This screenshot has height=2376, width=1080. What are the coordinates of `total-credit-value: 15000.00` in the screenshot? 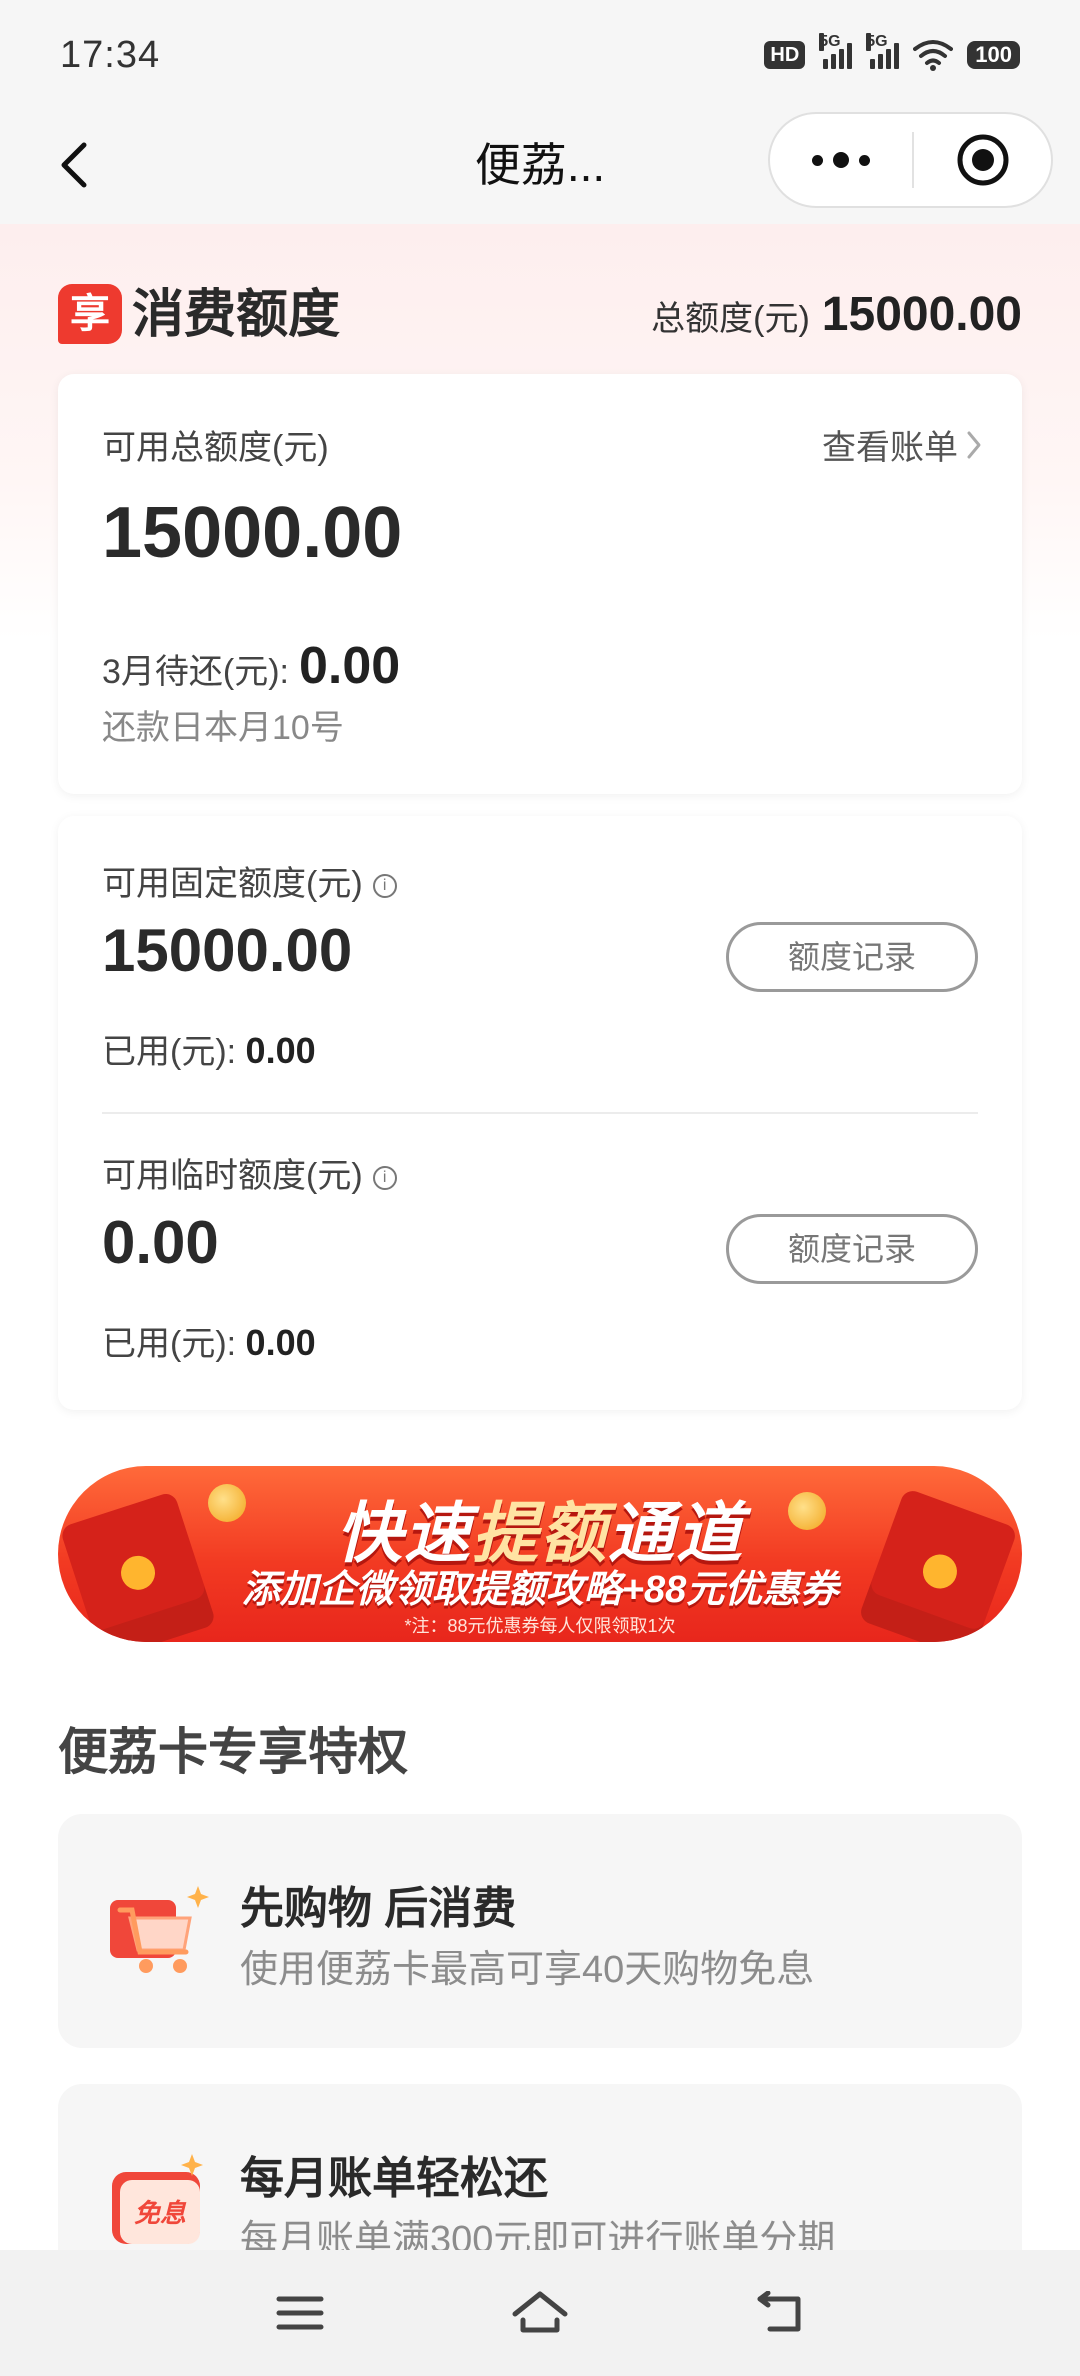 It's located at (921, 314).